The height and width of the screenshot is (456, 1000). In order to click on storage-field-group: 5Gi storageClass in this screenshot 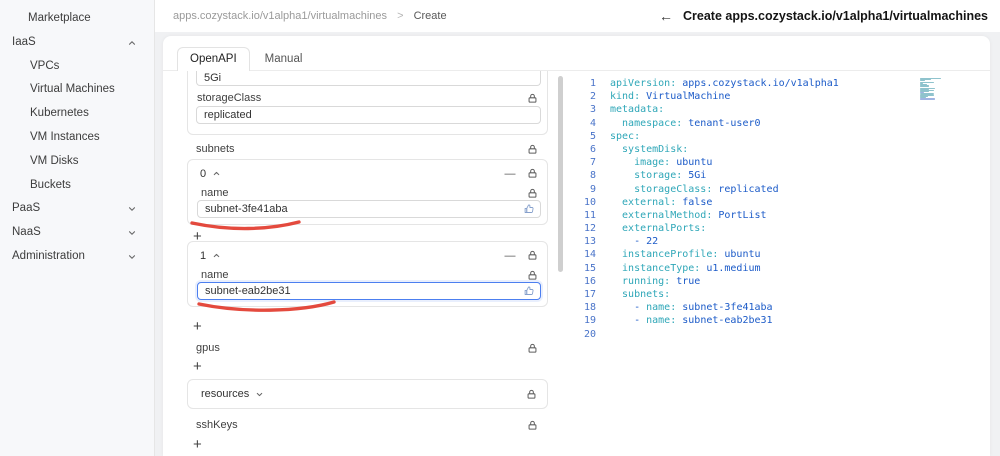, I will do `click(367, 103)`.